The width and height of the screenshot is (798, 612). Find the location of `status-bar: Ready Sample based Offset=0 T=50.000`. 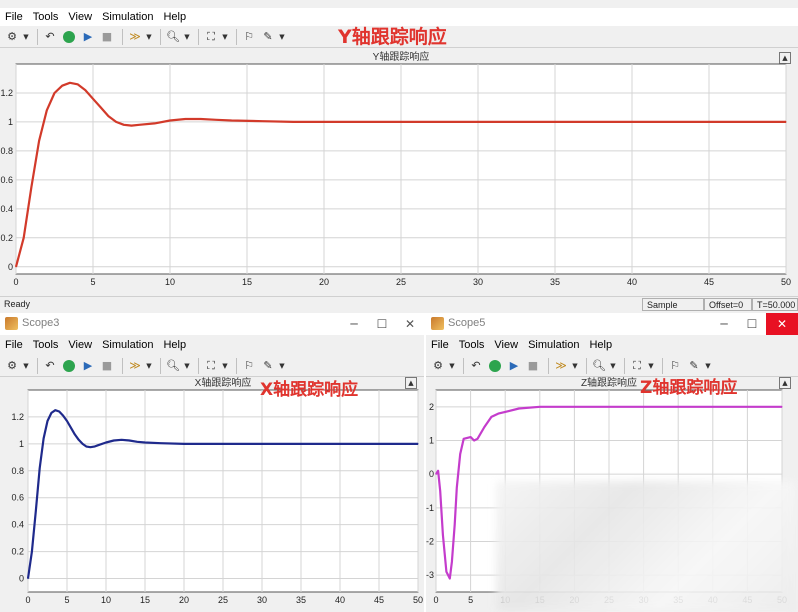

status-bar: Ready Sample based Offset=0 T=50.000 is located at coordinates (399, 304).